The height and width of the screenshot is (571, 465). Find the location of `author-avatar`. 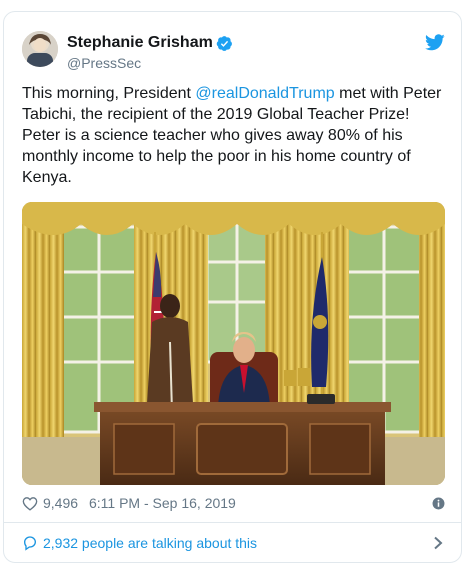

author-avatar is located at coordinates (40, 49).